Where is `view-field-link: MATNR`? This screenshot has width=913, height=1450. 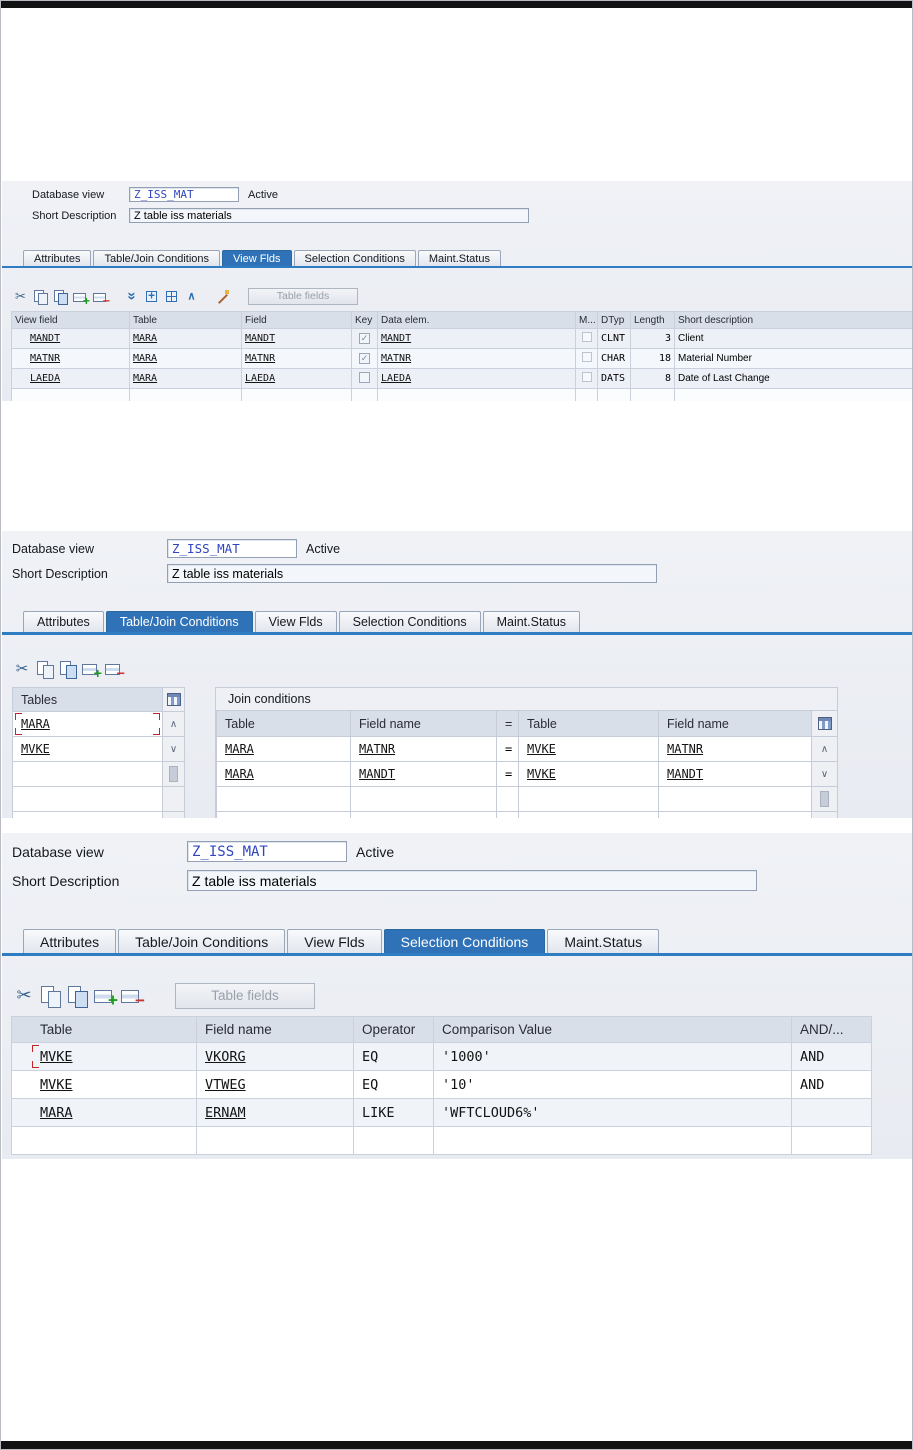
view-field-link: MATNR is located at coordinates (45, 358).